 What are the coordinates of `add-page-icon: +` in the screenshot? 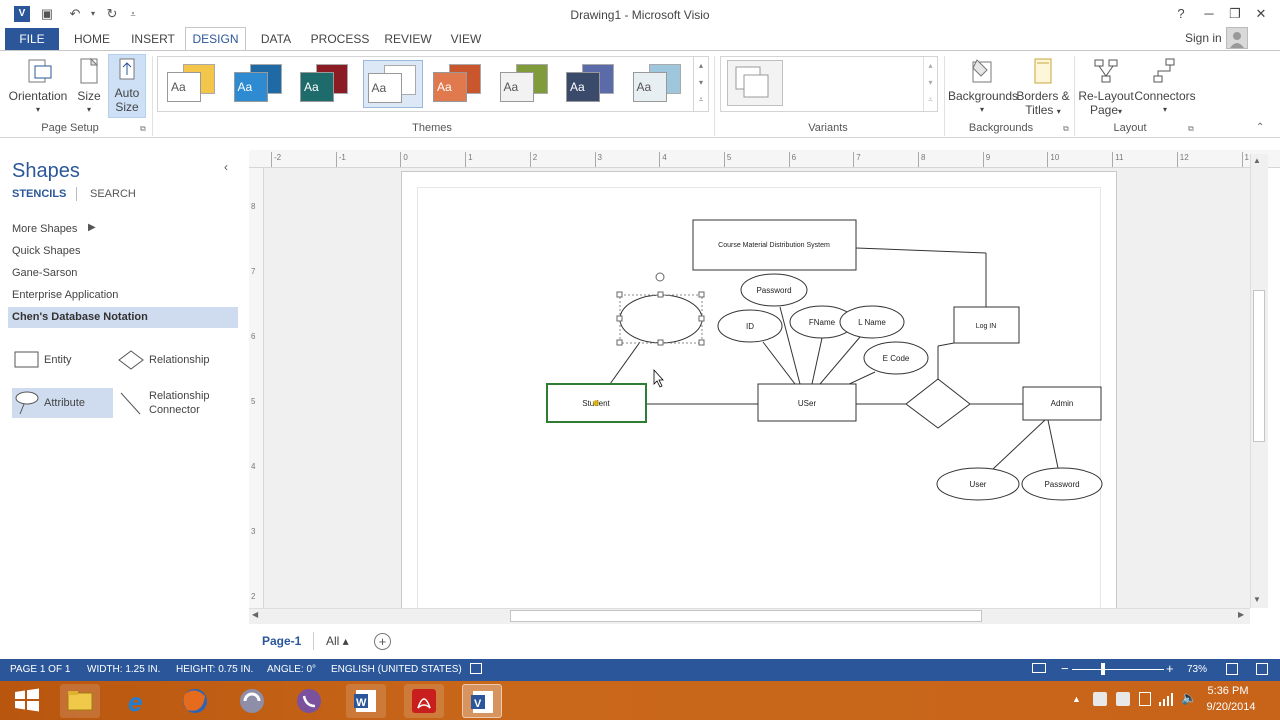 It's located at (382, 641).